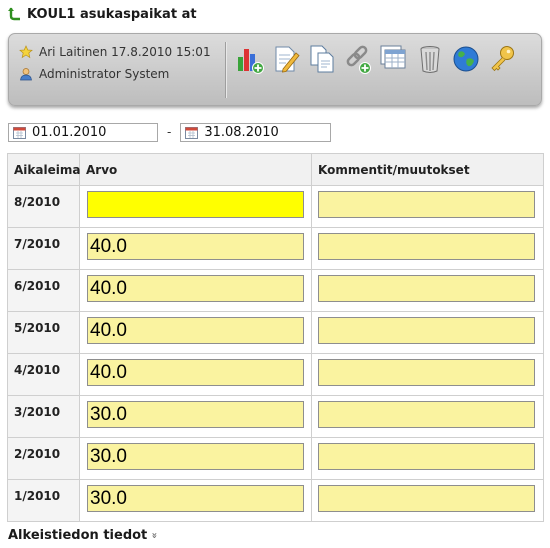 The width and height of the screenshot is (550, 548). What do you see at coordinates (286, 59) in the screenshot?
I see `edit-document-icon` at bounding box center [286, 59].